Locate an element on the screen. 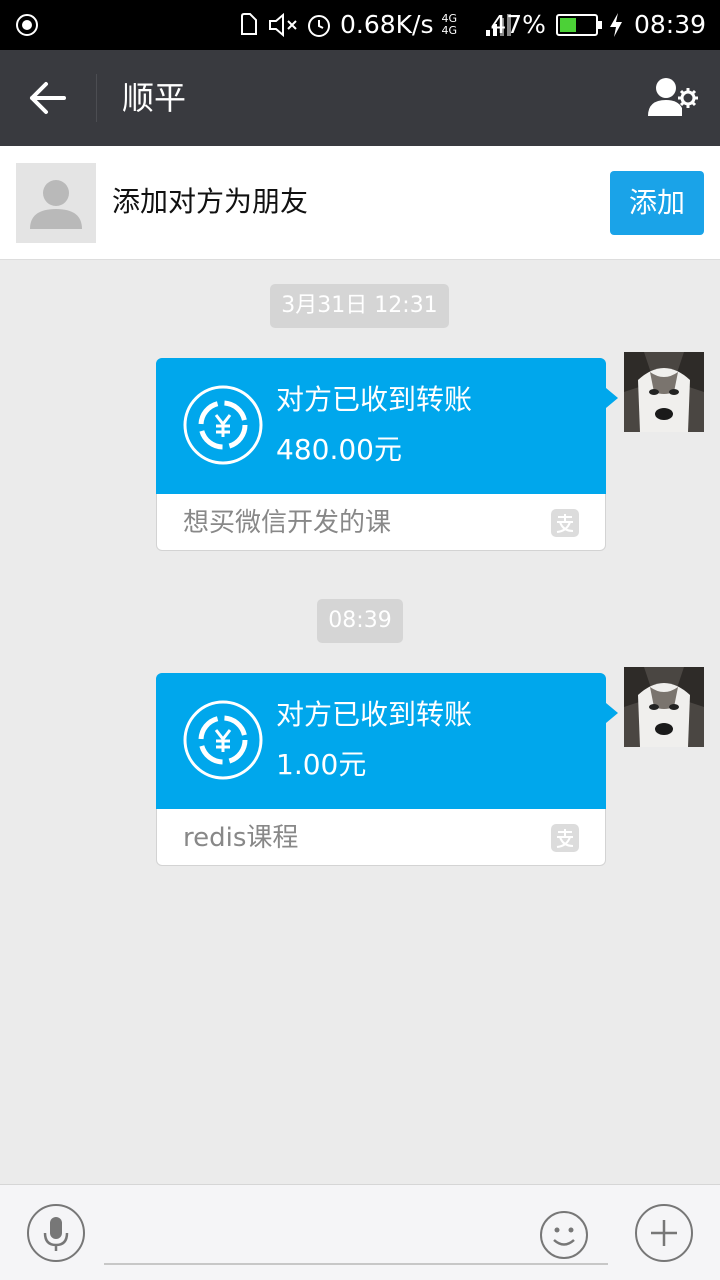  add-friend-prompt: 添加对方为朋友 is located at coordinates (210, 201).